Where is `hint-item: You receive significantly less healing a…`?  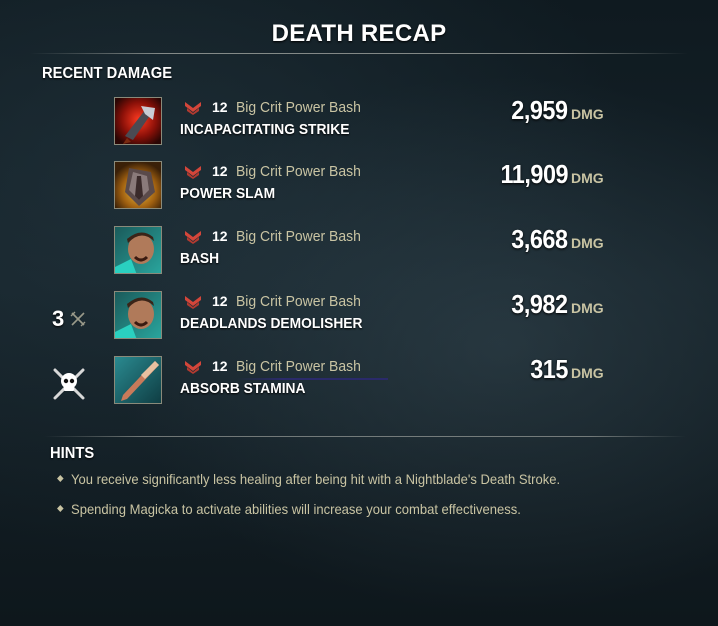 hint-item: You receive significantly less healing a… is located at coordinates (309, 479).